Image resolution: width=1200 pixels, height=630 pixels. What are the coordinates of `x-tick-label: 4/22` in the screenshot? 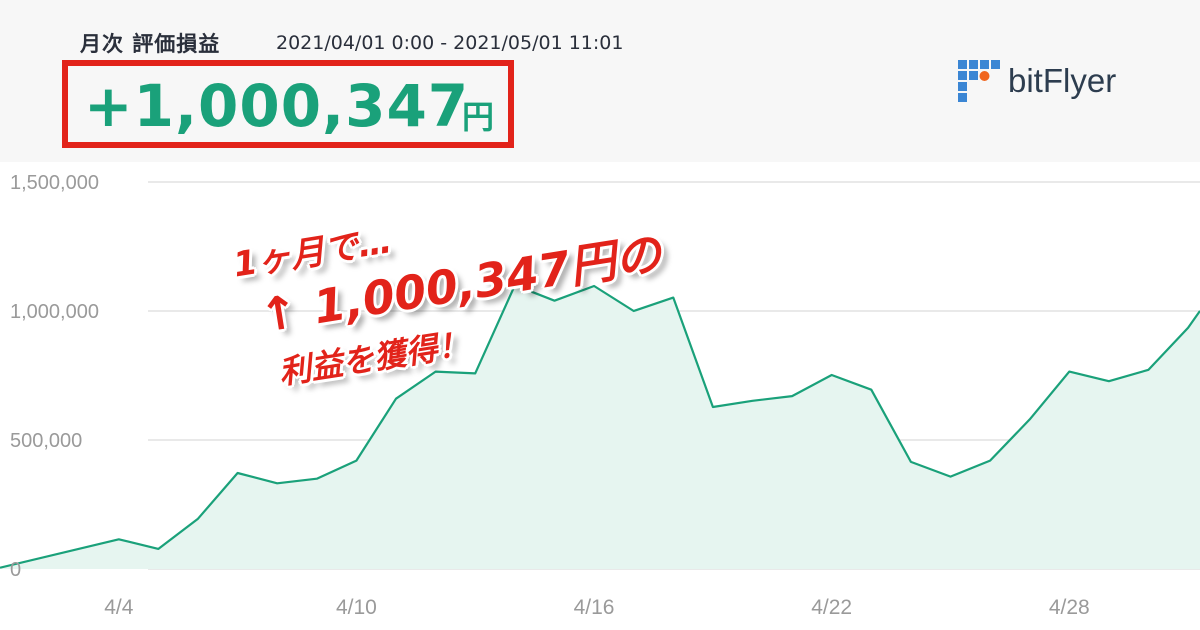 It's located at (831, 607).